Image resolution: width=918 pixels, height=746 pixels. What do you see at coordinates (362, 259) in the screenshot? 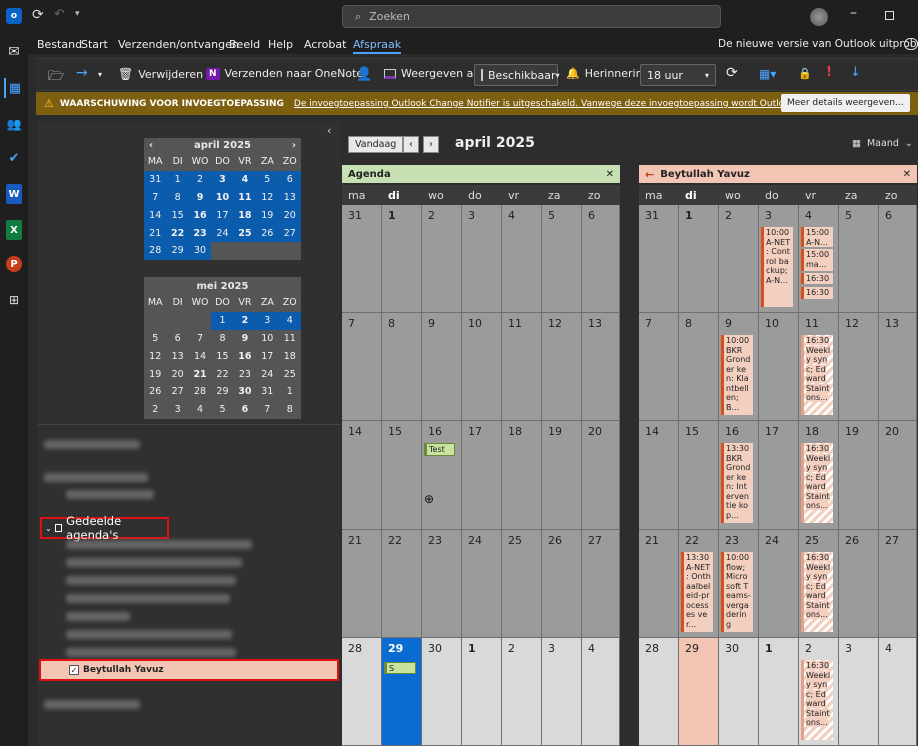
I see `day-cell: 31` at bounding box center [362, 259].